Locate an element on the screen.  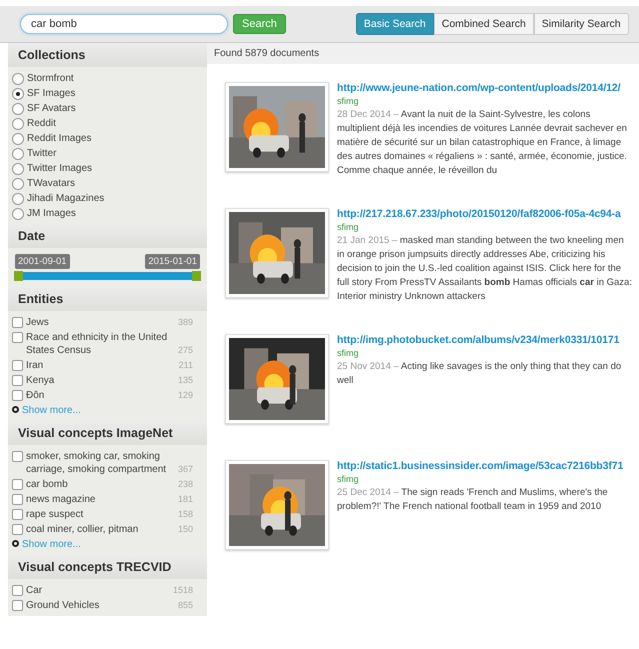
result-link: http://img.photobucket.com/albums/v234/merk0331/10171 is located at coordinates (488, 340).